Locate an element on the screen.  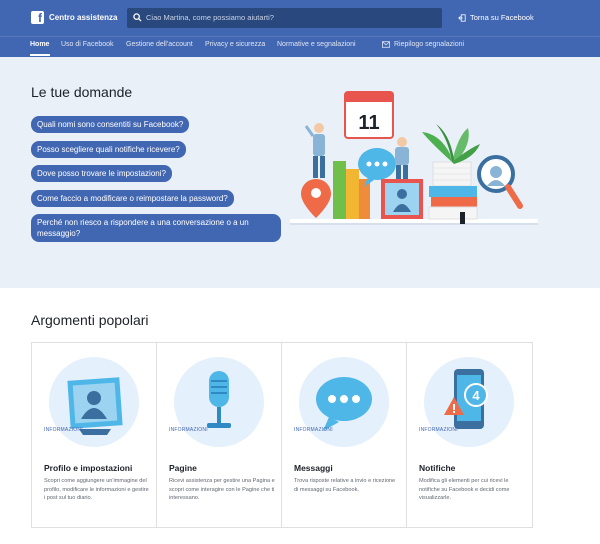
search-box: Ciao Martina, come possiamo aiutarti? is located at coordinates (284, 18).